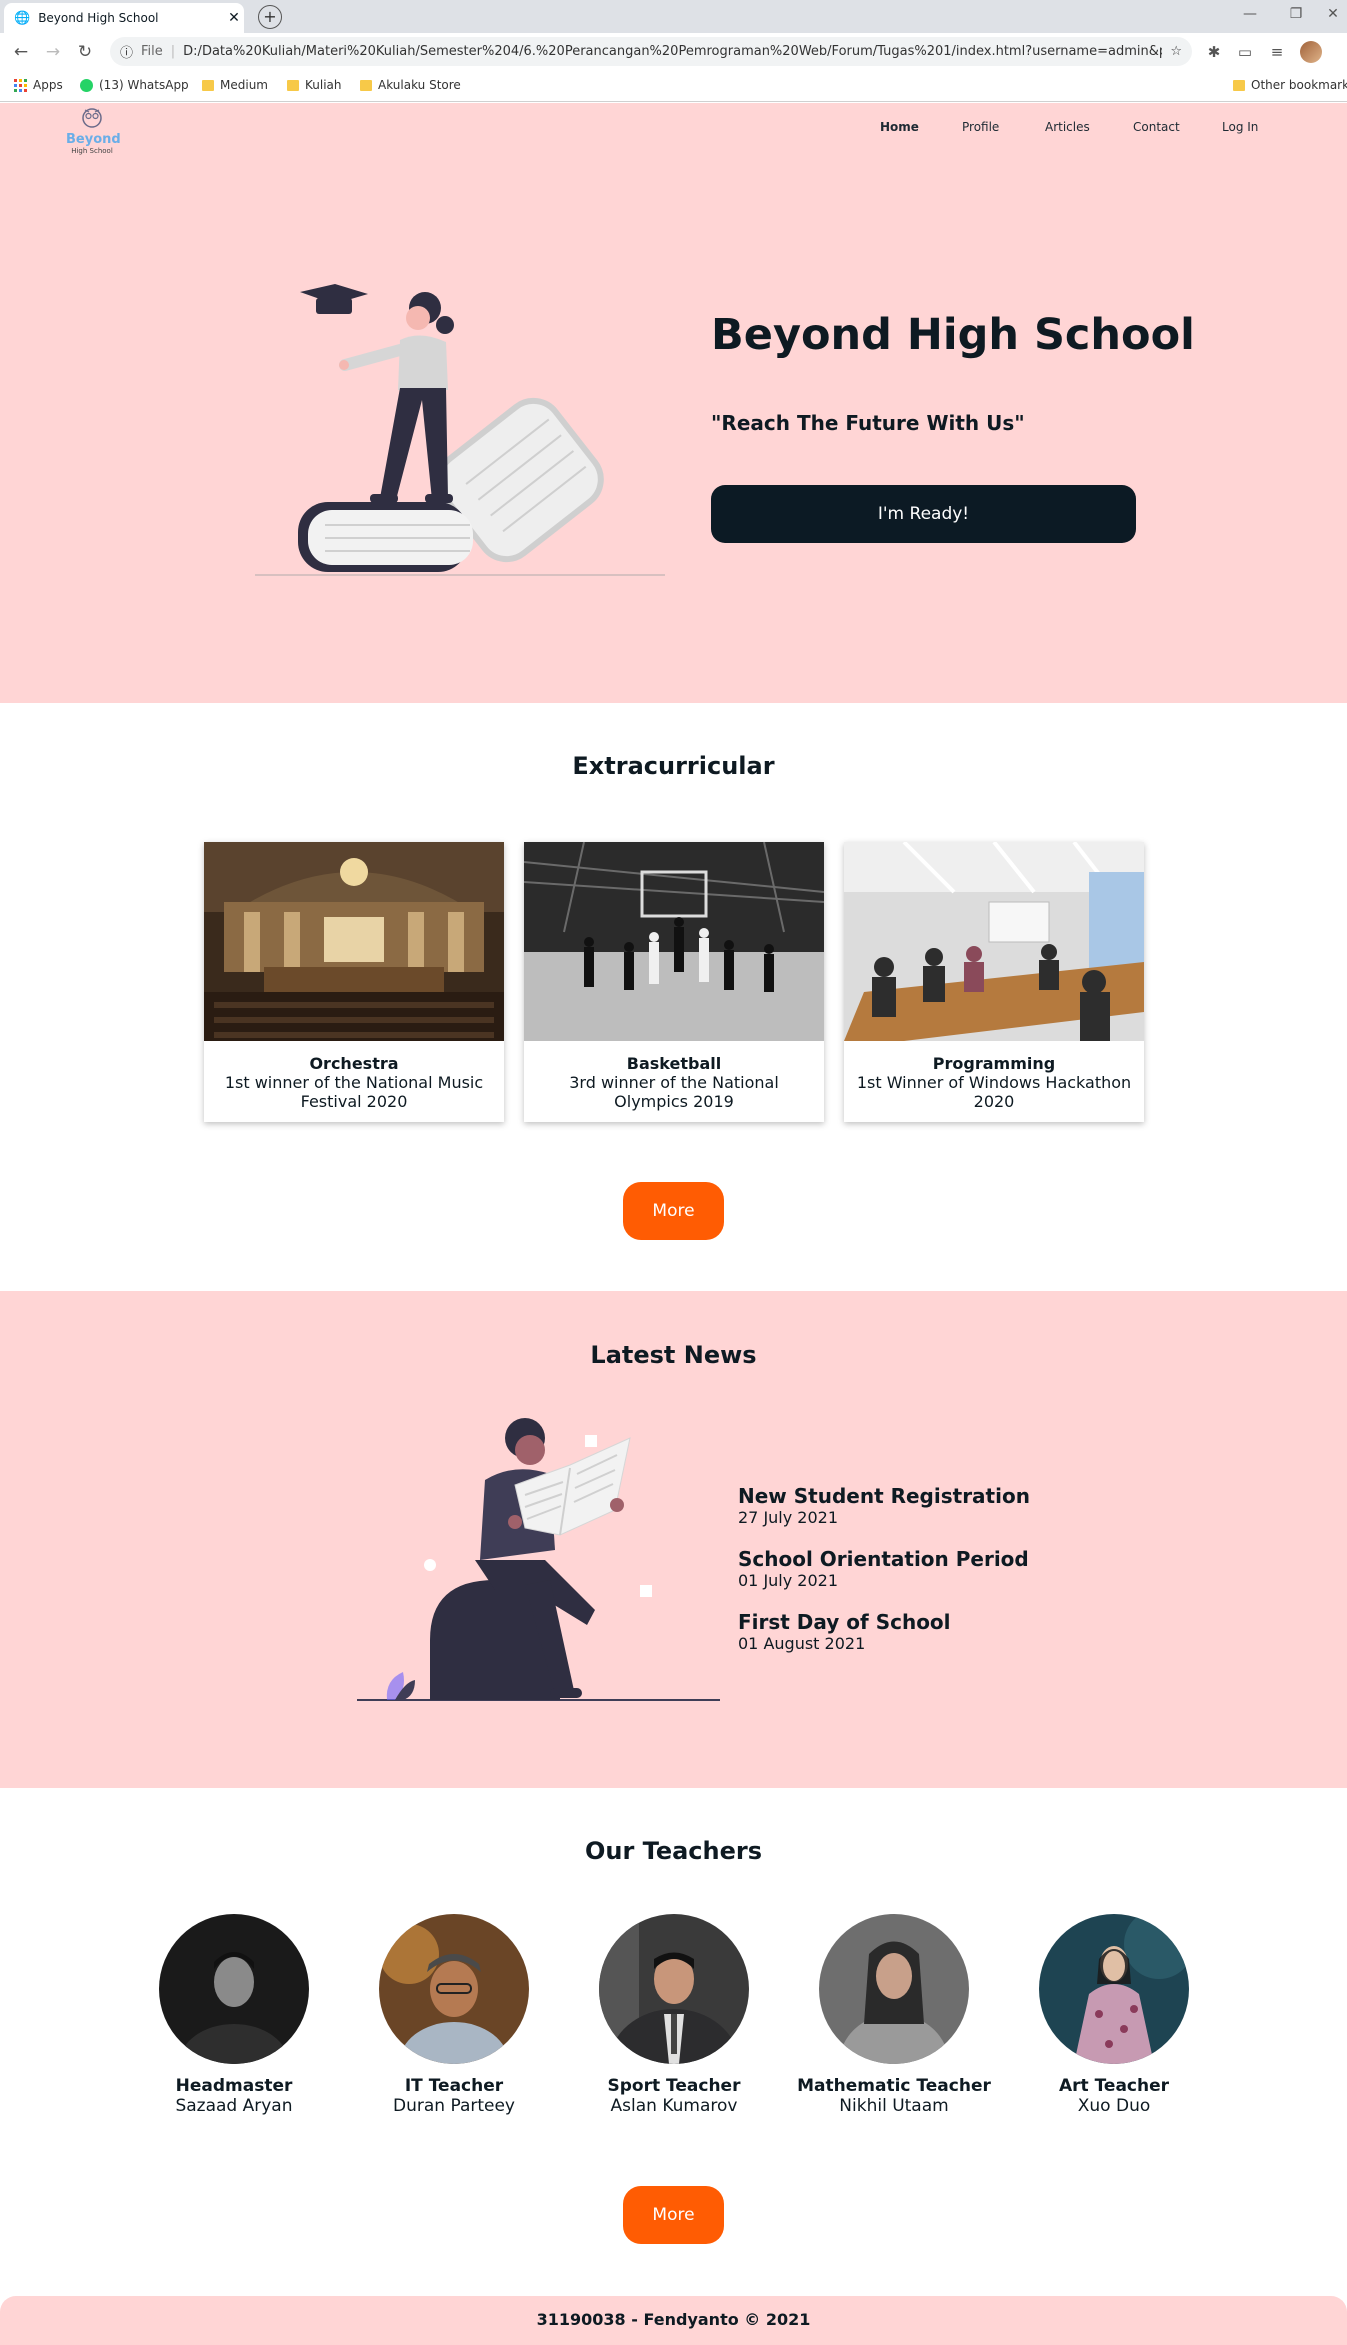 The height and width of the screenshot is (2345, 1347). Describe the element at coordinates (1290, 85) in the screenshot. I see `other-bookmarks: Other bookmarks` at that location.